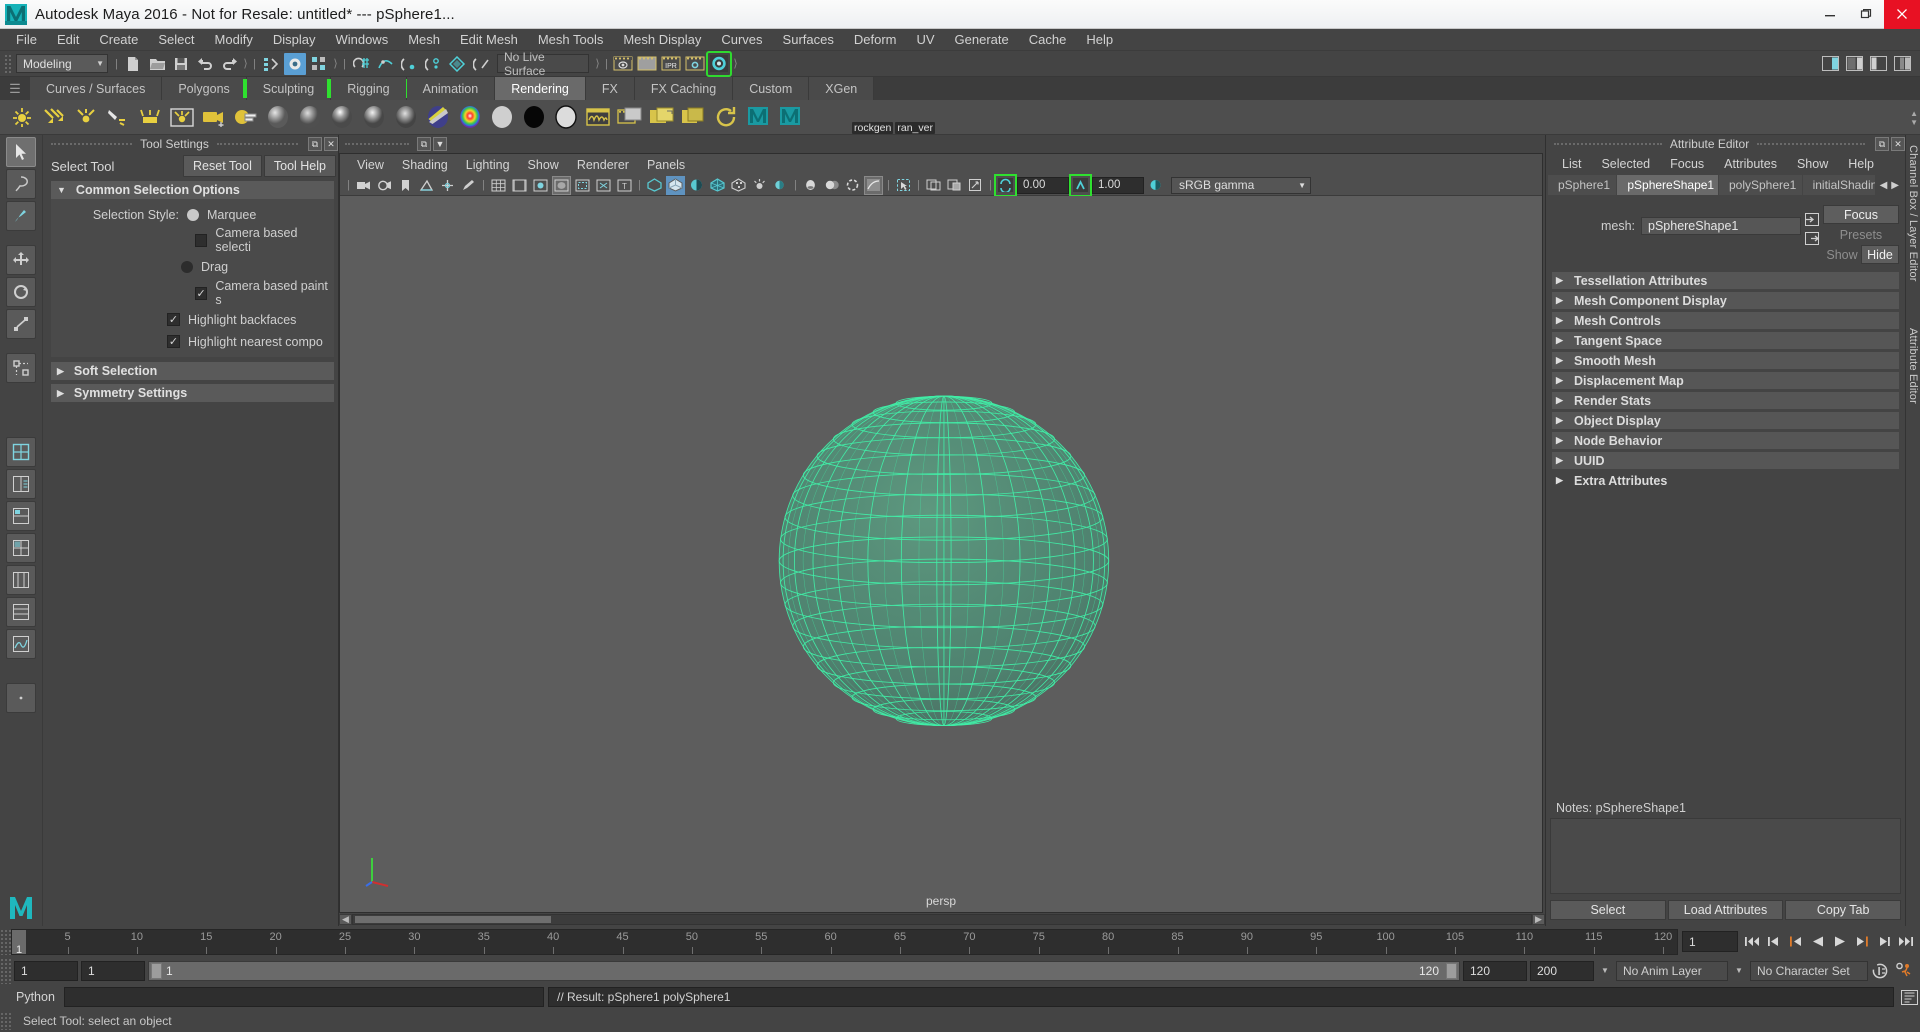 This screenshot has height=1032, width=1920. Describe the element at coordinates (1725, 440) in the screenshot. I see `section-node-behavior: ▶ Node Behavior` at that location.